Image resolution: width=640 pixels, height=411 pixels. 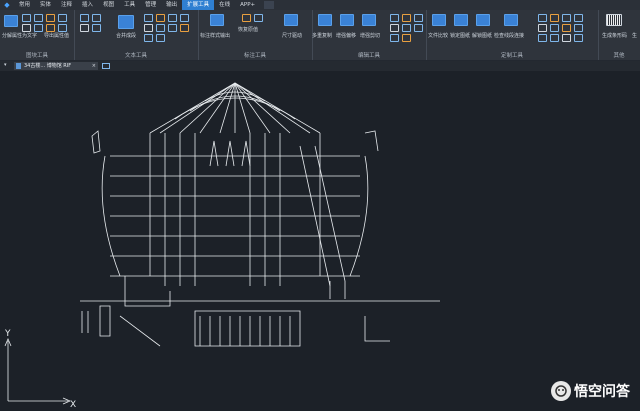 What do you see at coordinates (322, 35) in the screenshot?
I see `multi-copy-button: 多重复制` at bounding box center [322, 35].